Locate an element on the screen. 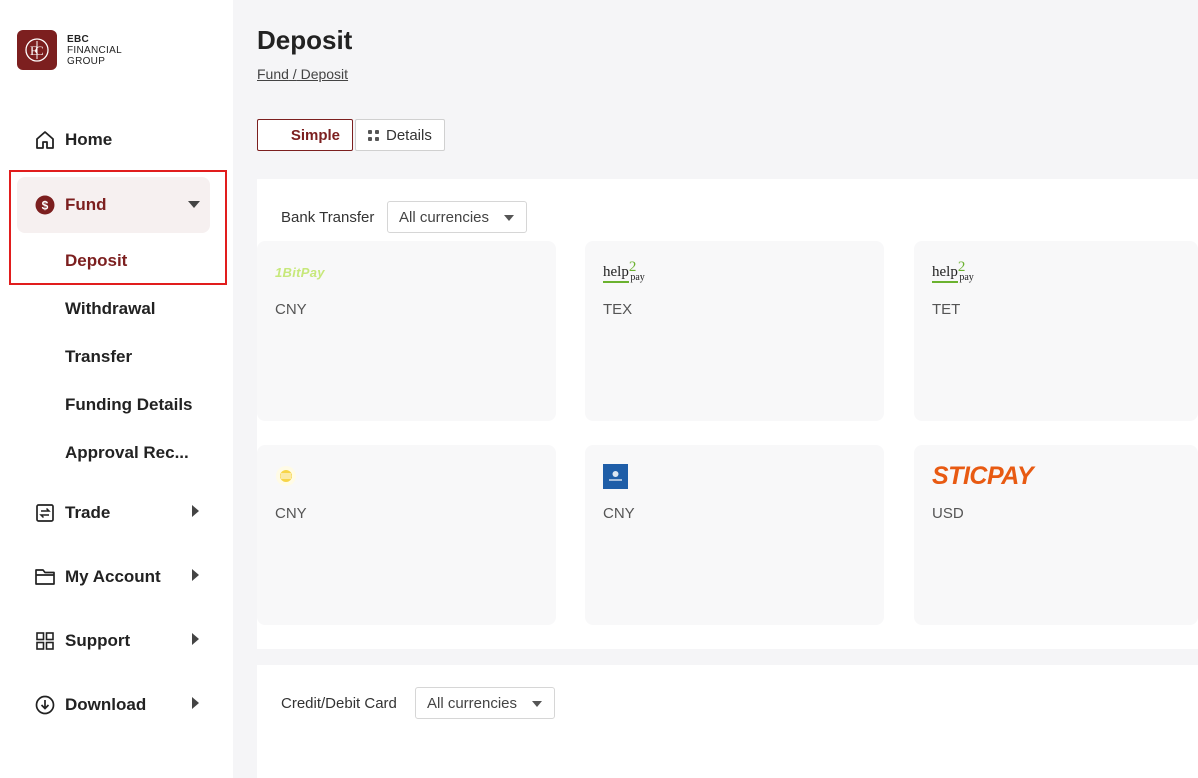 The height and width of the screenshot is (778, 1198). brand-name: EBC FINANCIAL GROUP is located at coordinates (94, 50).